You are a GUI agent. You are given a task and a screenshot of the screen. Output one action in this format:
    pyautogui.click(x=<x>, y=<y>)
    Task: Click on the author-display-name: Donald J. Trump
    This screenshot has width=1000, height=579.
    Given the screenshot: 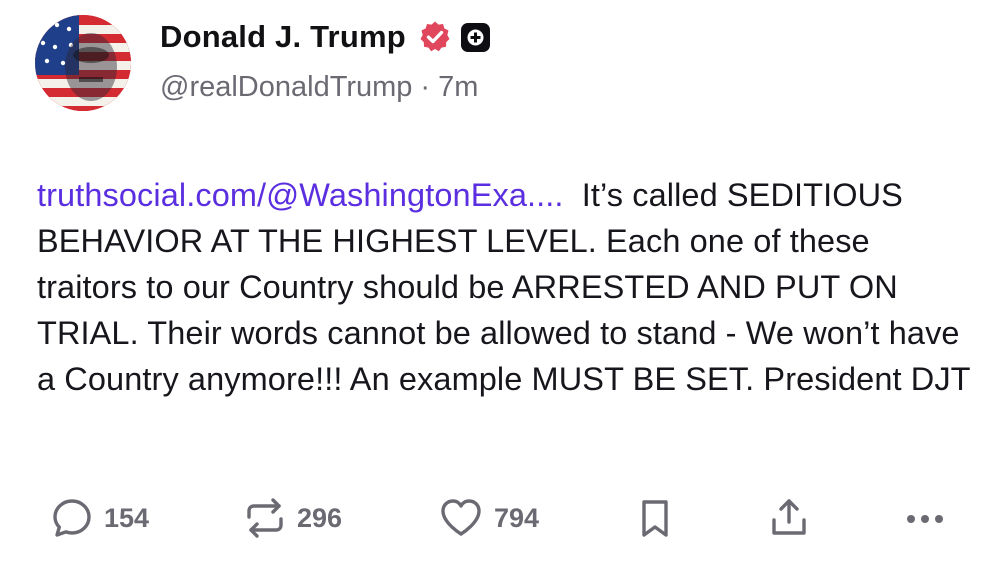 What is the action you would take?
    pyautogui.click(x=283, y=37)
    